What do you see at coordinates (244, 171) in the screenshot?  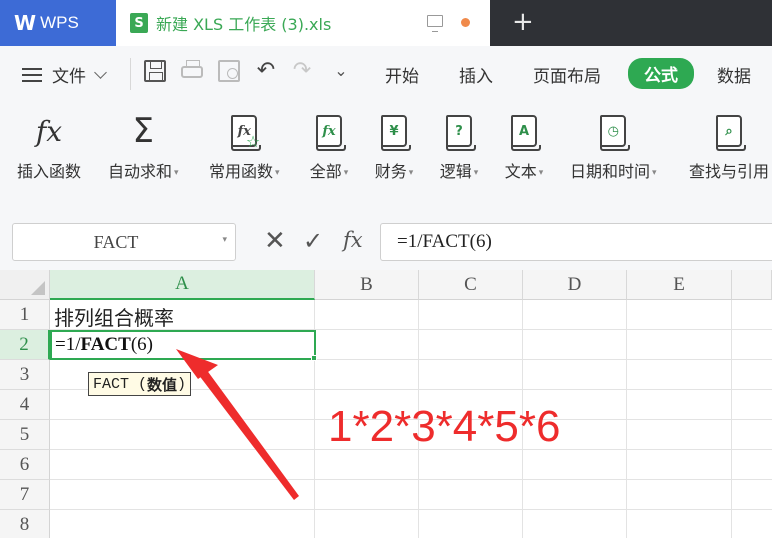 I see `ribbon-label: 常用函数 ▾` at bounding box center [244, 171].